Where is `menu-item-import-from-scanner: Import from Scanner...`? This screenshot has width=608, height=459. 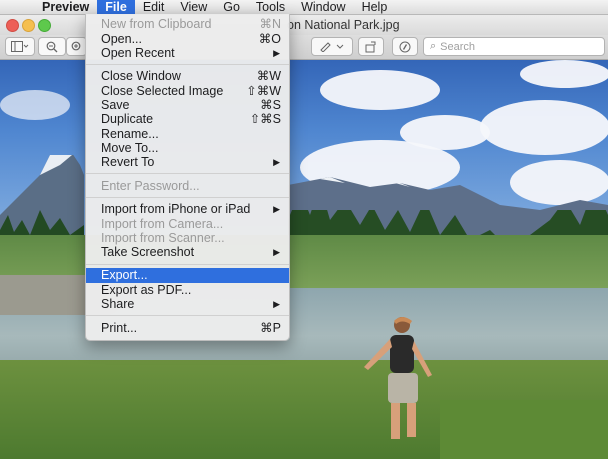 menu-item-import-from-scanner: Import from Scanner... is located at coordinates (187, 238).